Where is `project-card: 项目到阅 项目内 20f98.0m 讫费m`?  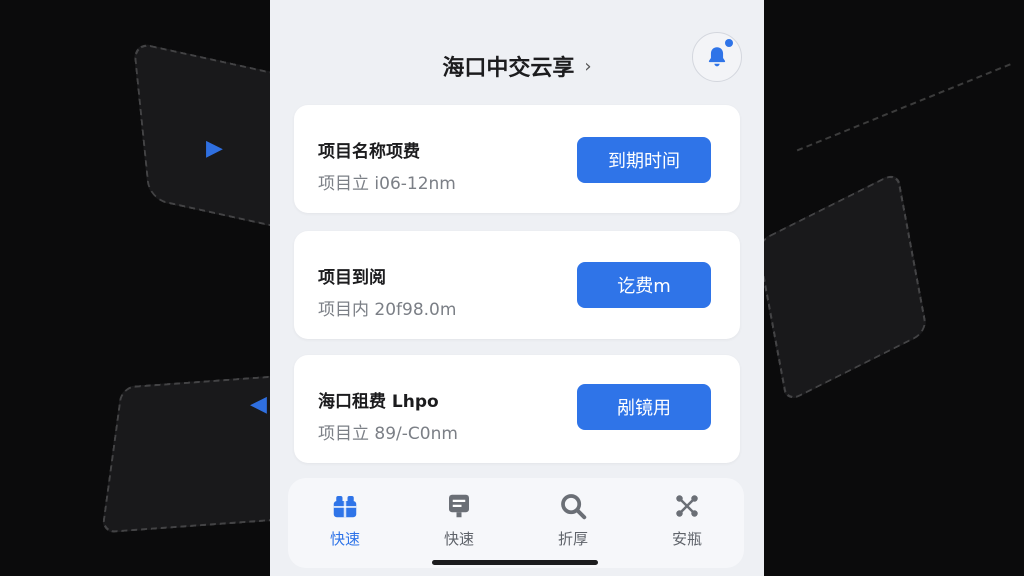
project-card: 项目到阅 项目内 20f98.0m 讫费m is located at coordinates (517, 285).